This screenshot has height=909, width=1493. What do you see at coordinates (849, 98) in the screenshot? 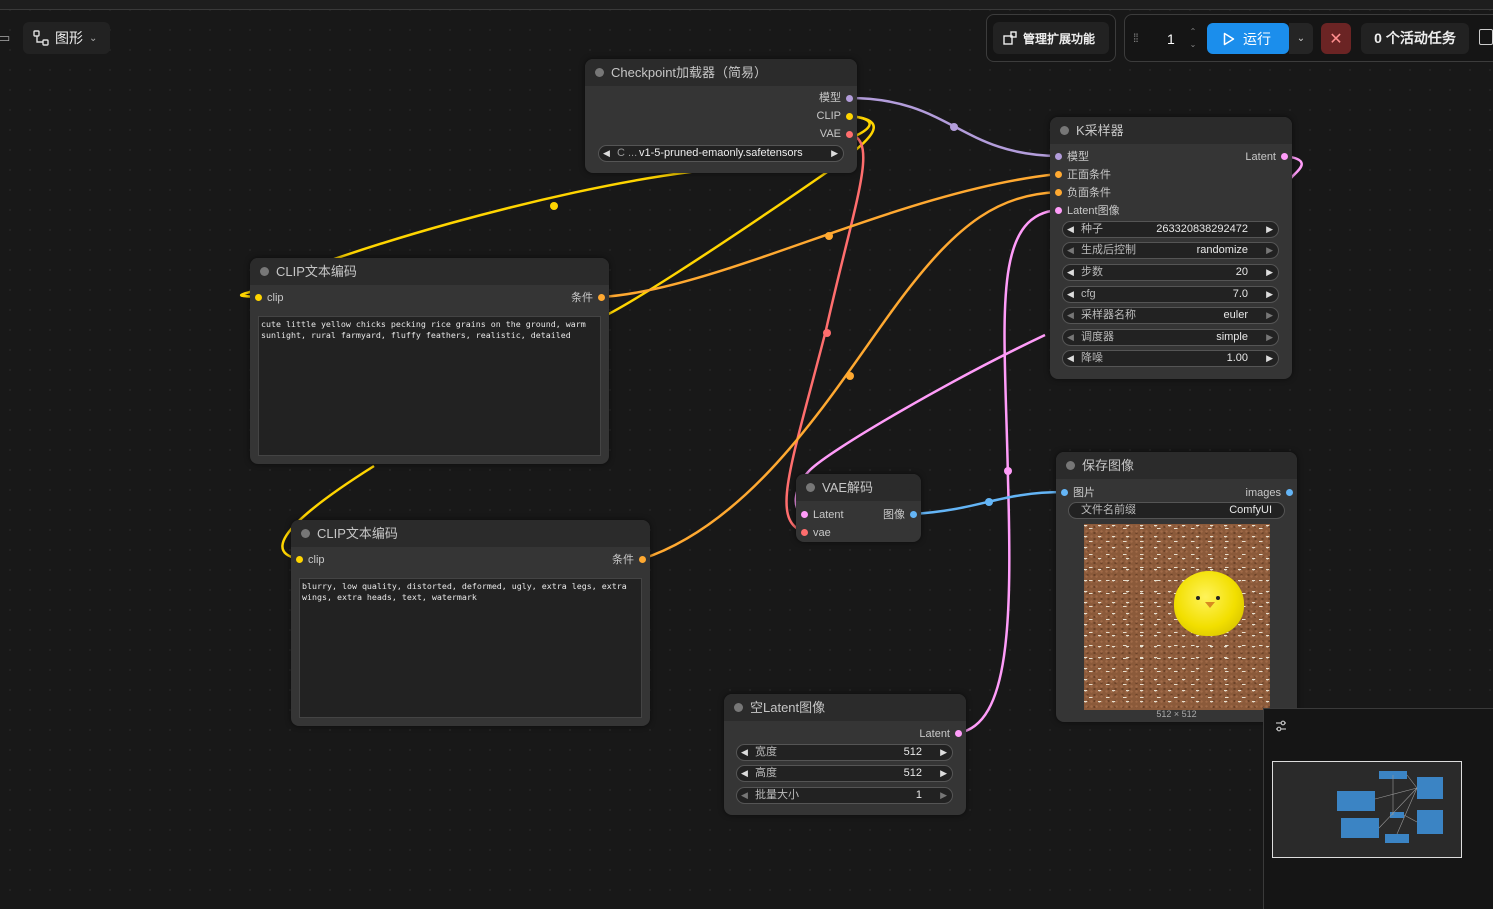
I see `output-model-slot` at bounding box center [849, 98].